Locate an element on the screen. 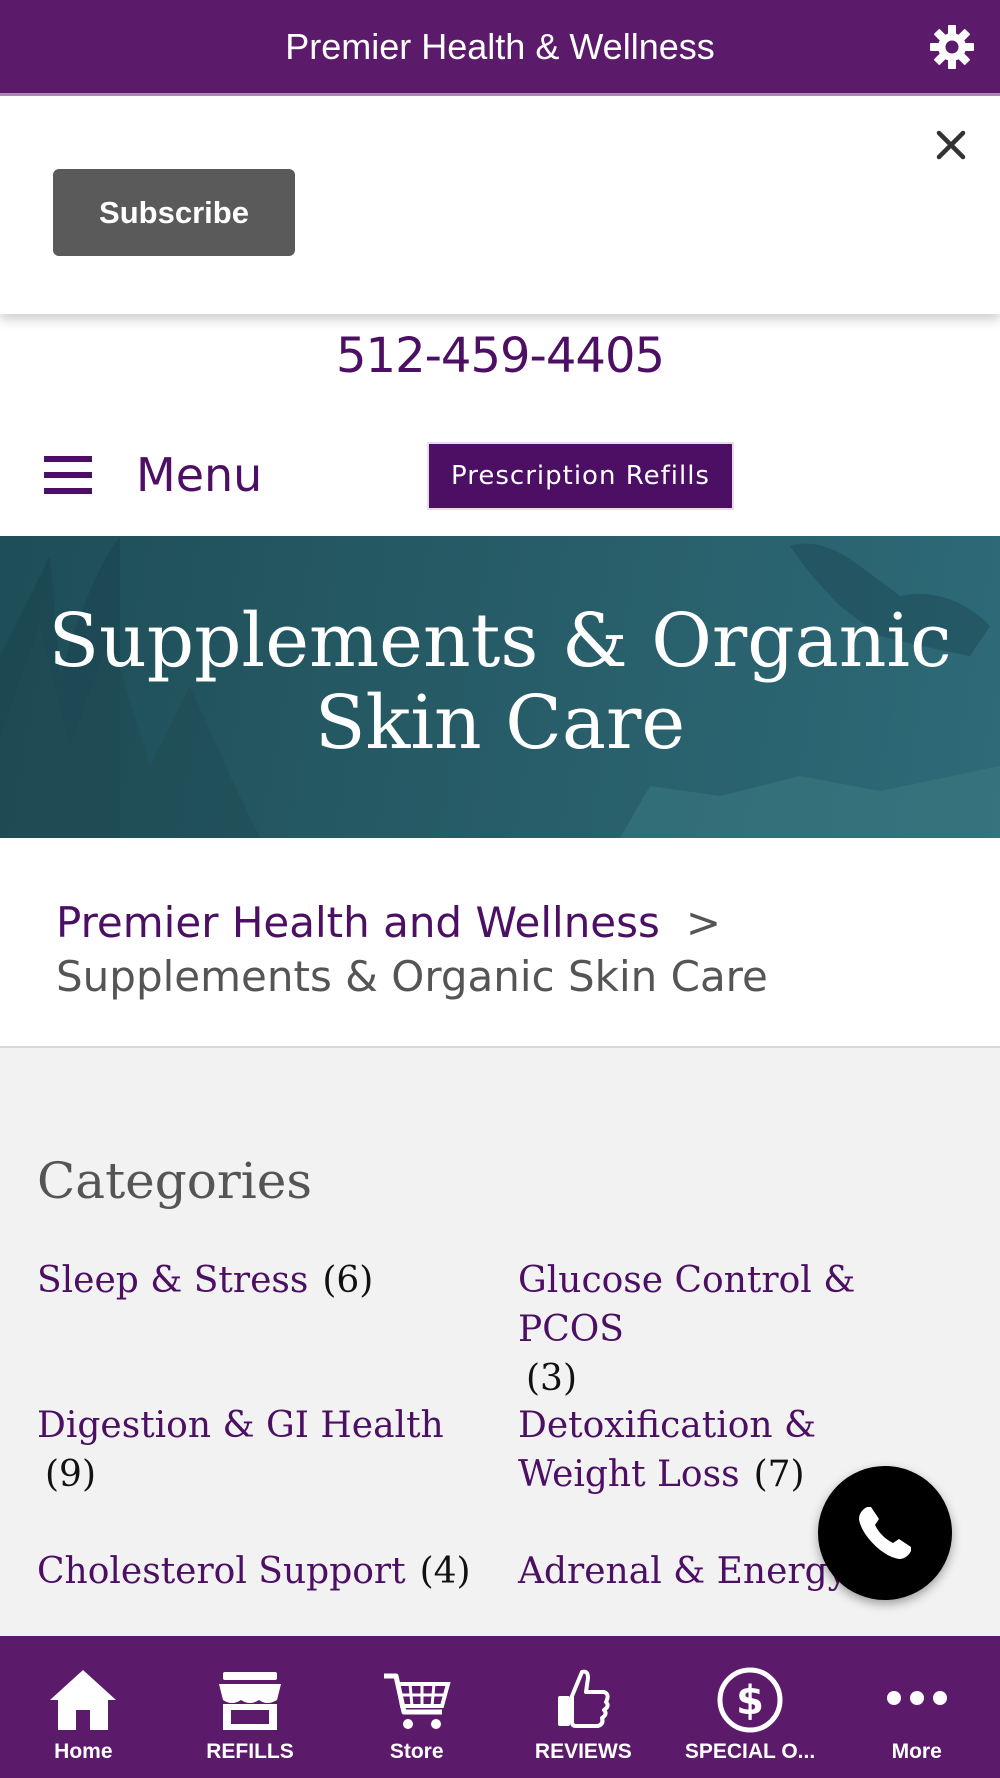 Image resolution: width=1000 pixels, height=1778 pixels. phone-number-text: 512-459-4405 is located at coordinates (500, 356).